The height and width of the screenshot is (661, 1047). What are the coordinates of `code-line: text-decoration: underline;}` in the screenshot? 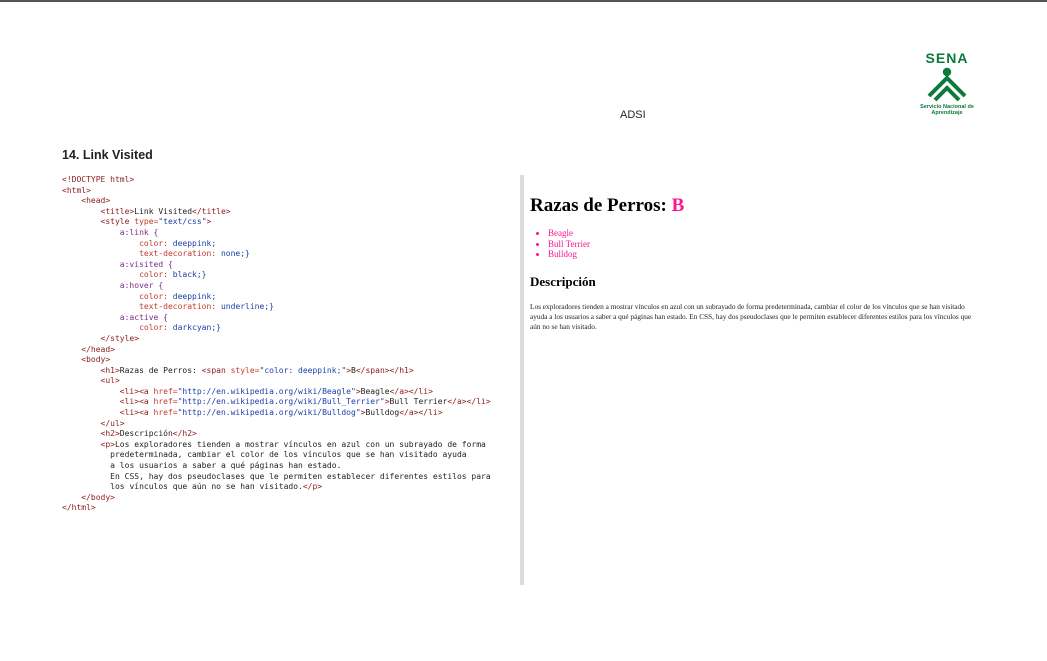 It's located at (290, 307).